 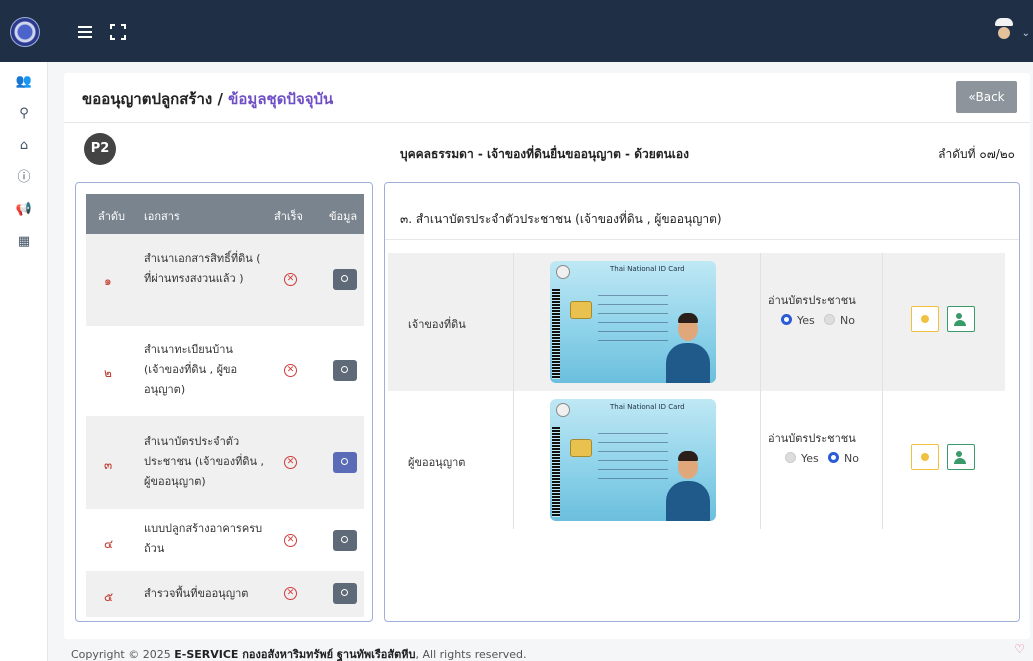 What do you see at coordinates (437, 324) in the screenshot?
I see `person-label: เจ้าของที่ดิน` at bounding box center [437, 324].